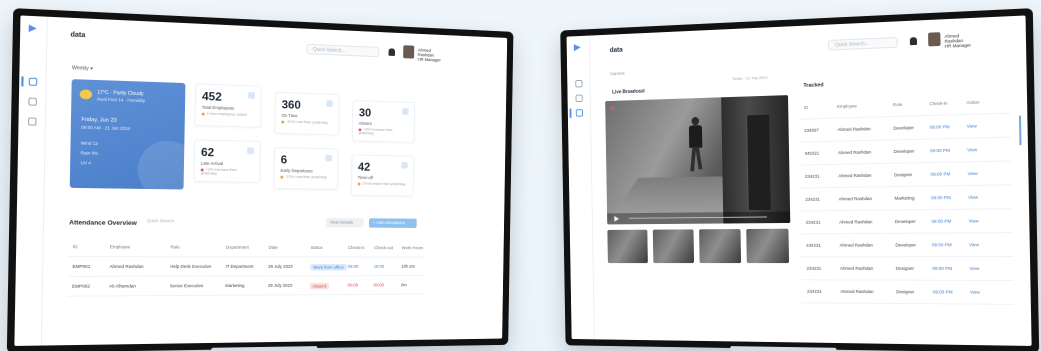  I want to click on users-icon, so click(251, 95).